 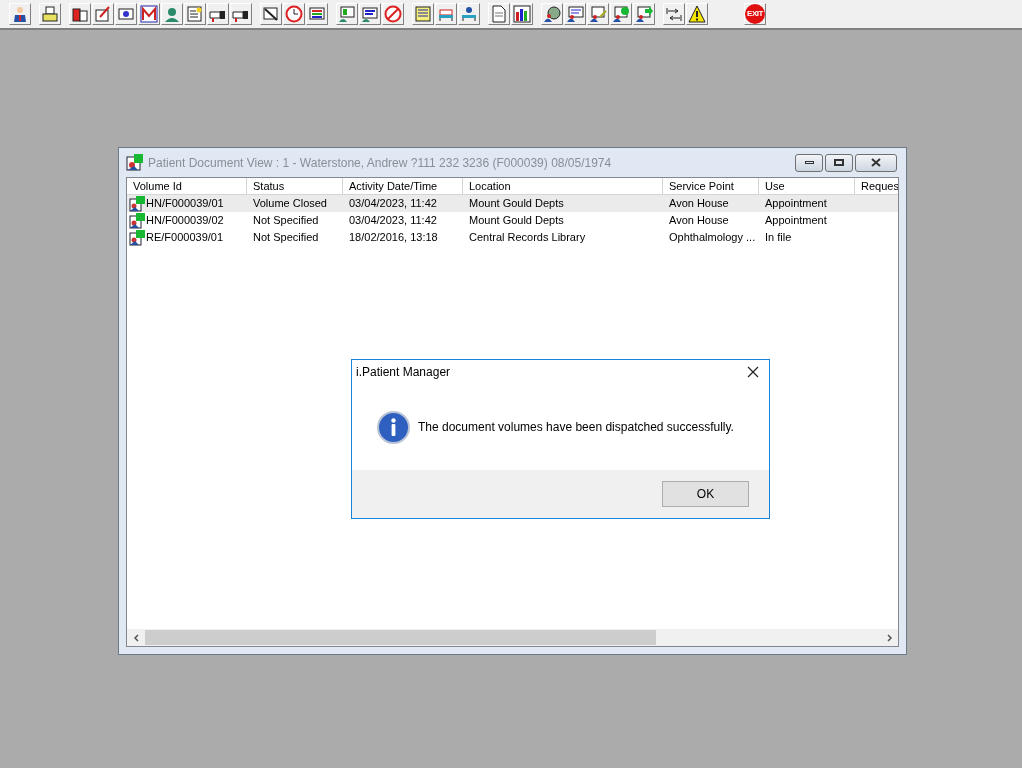 I want to click on printer-icon, so click(x=50, y=14).